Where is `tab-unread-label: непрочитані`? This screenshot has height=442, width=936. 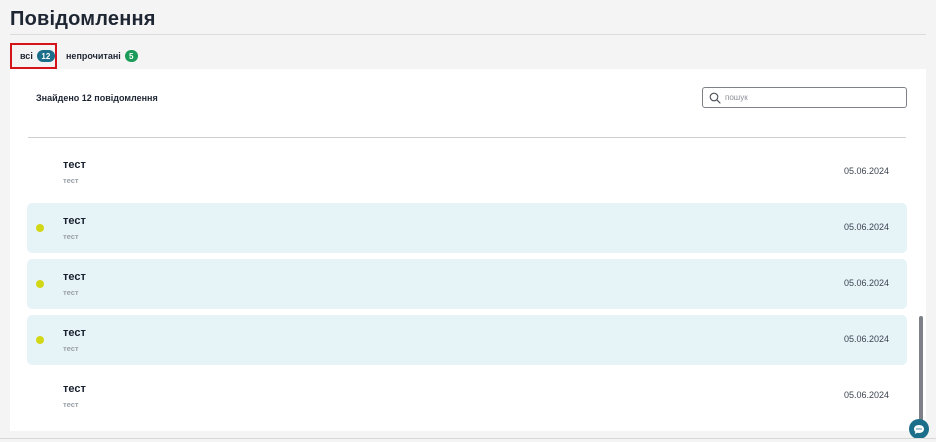
tab-unread-label: непрочитані is located at coordinates (93, 56).